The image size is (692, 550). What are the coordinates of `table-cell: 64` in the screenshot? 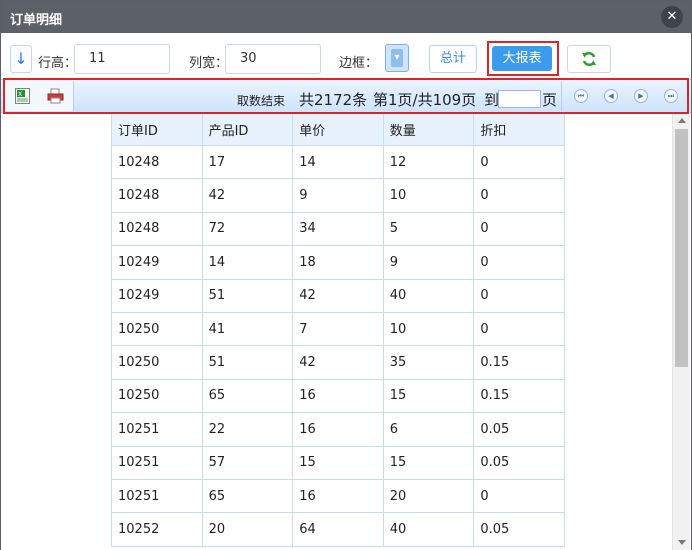 It's located at (338, 529).